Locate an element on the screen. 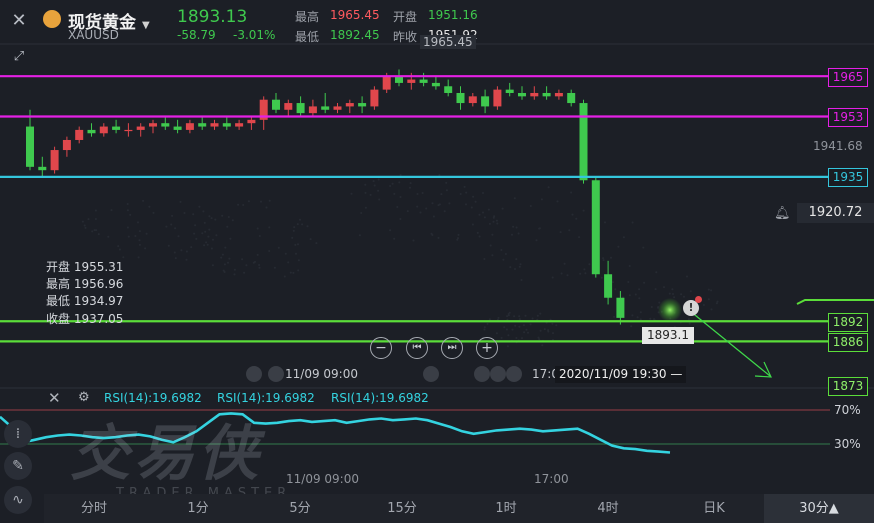 This screenshot has width=874, height=523. timeframe-tab: 4时 is located at coordinates (608, 508).